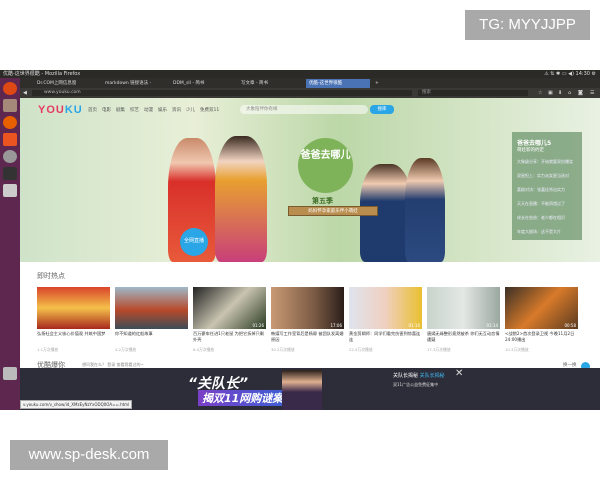  I want to click on back-icon: ◀, so click(25, 93).